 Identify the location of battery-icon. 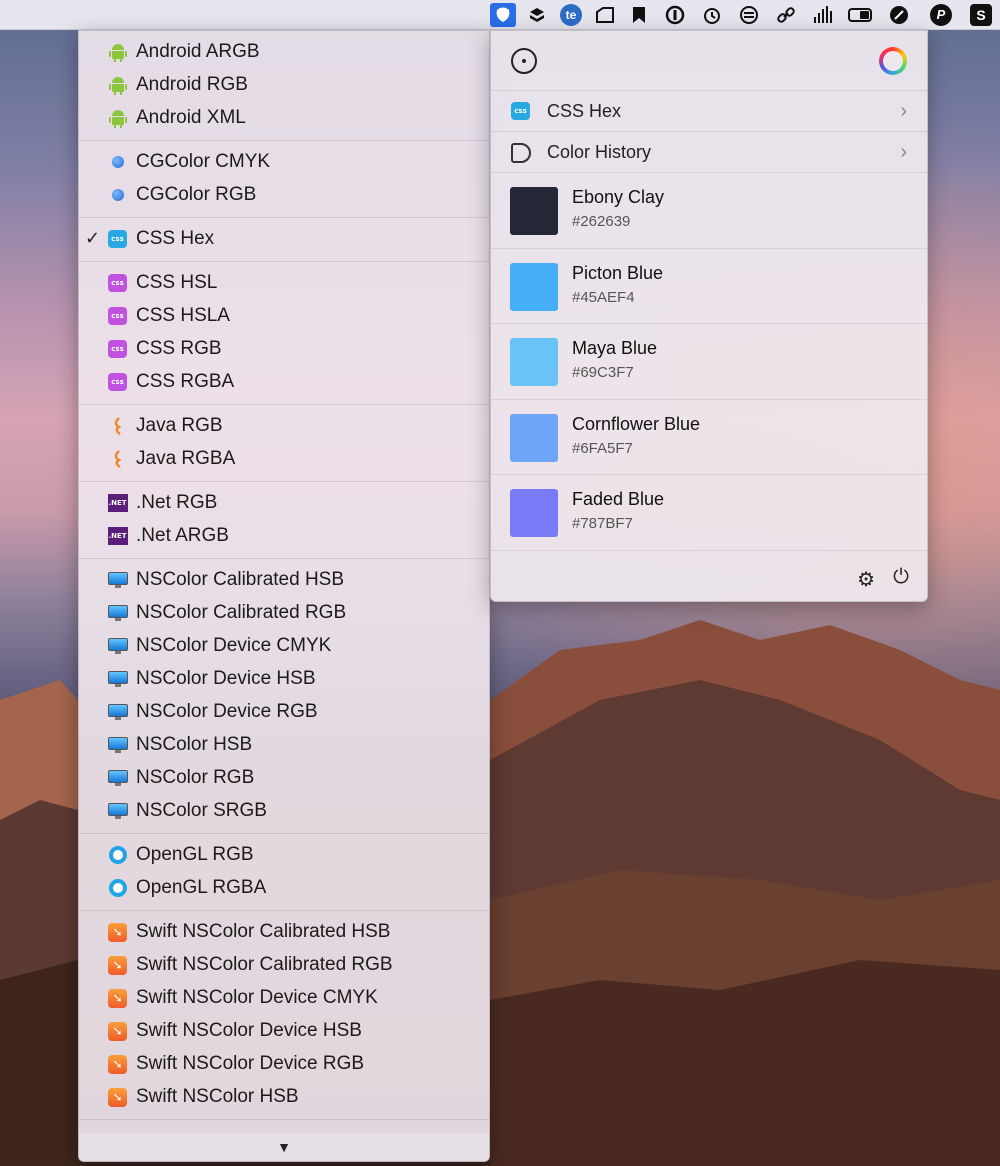
(860, 15).